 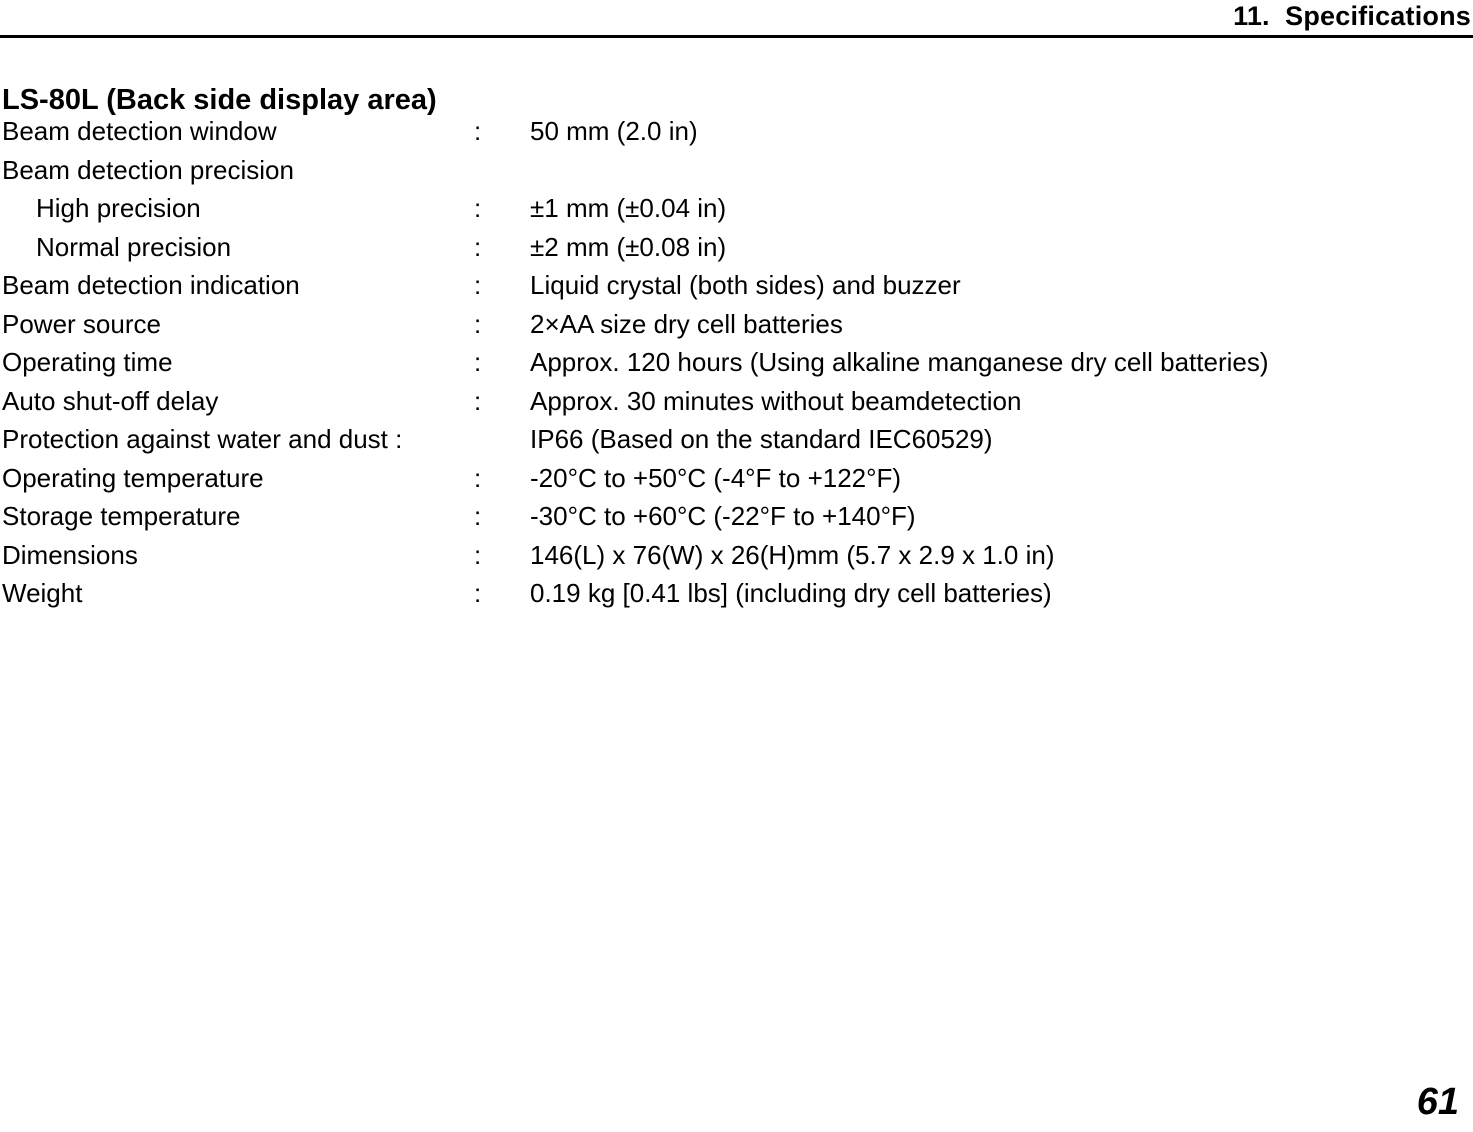 What do you see at coordinates (628, 246) in the screenshot?
I see `spec-value: ±2 mm (±0.08 in)` at bounding box center [628, 246].